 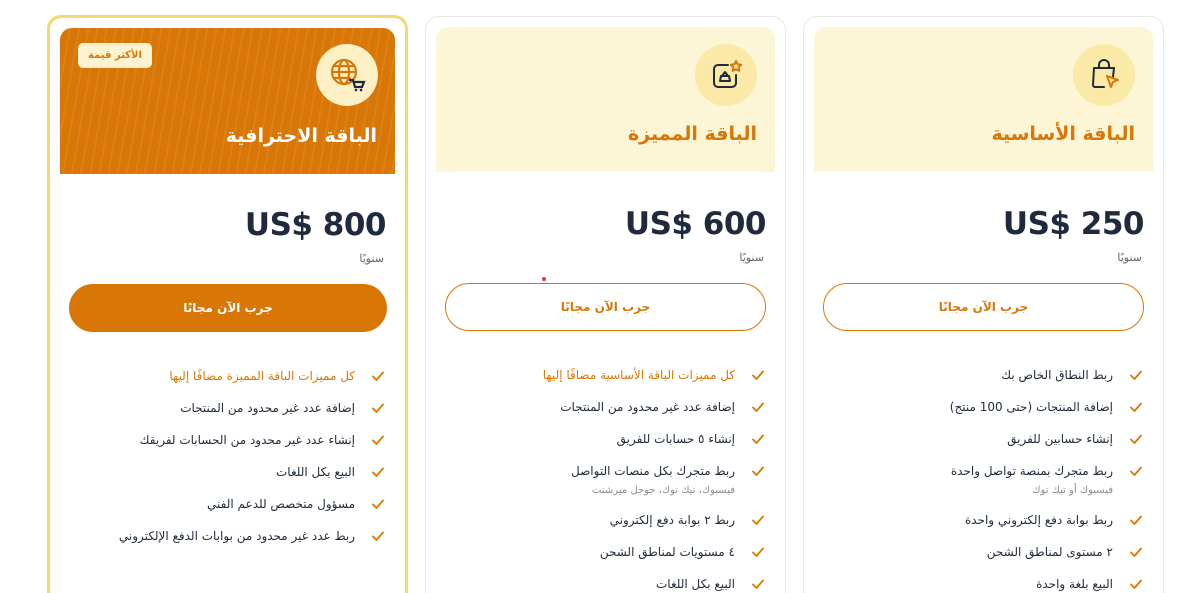 What do you see at coordinates (983, 560) in the screenshot?
I see `feature-item: ٢ مستوى لمناطق الشحن` at bounding box center [983, 560].